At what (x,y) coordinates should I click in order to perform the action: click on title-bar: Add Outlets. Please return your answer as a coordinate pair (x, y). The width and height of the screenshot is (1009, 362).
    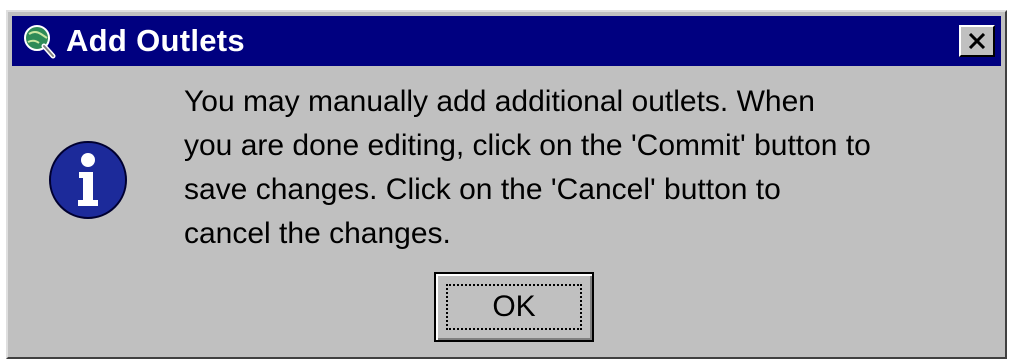
    Looking at the image, I should click on (506, 41).